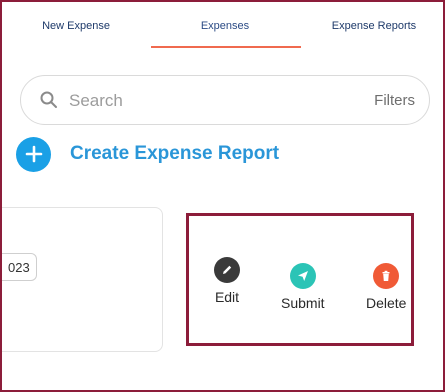 This screenshot has height=392, width=445. I want to click on submit-label: Submit, so click(303, 303).